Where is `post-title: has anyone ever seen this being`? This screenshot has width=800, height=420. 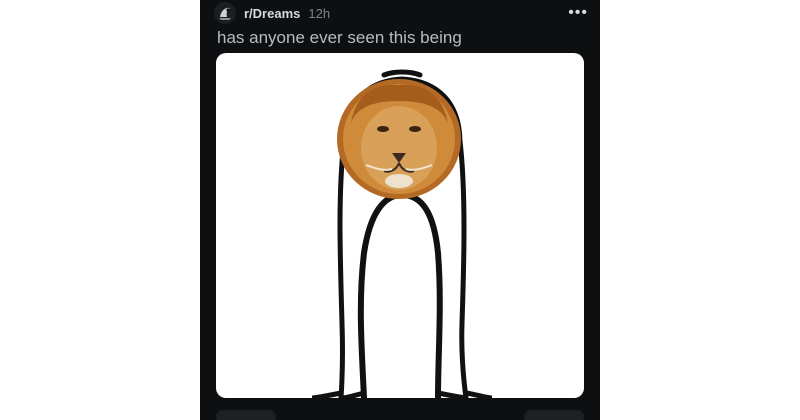
post-title: has anyone ever seen this being is located at coordinates (339, 38).